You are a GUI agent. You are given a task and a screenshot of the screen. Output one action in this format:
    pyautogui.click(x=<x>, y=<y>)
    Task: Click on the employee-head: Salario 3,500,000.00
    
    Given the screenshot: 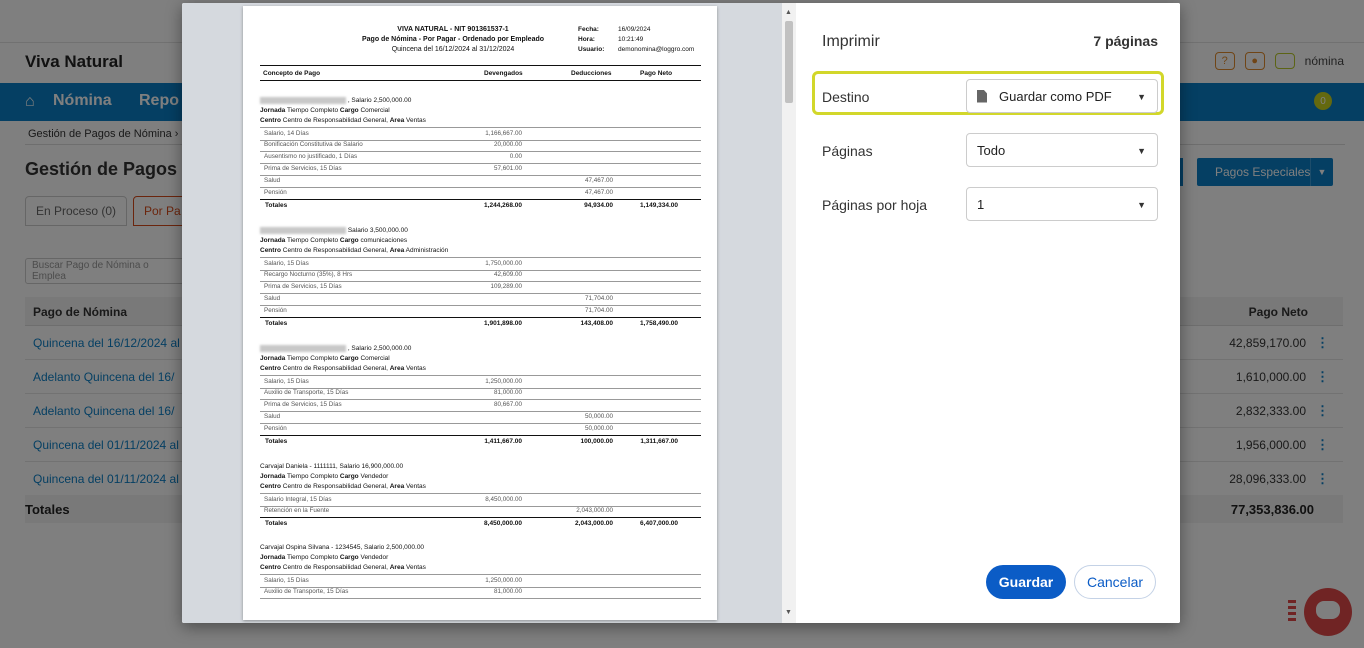 What is the action you would take?
    pyautogui.click(x=334, y=230)
    